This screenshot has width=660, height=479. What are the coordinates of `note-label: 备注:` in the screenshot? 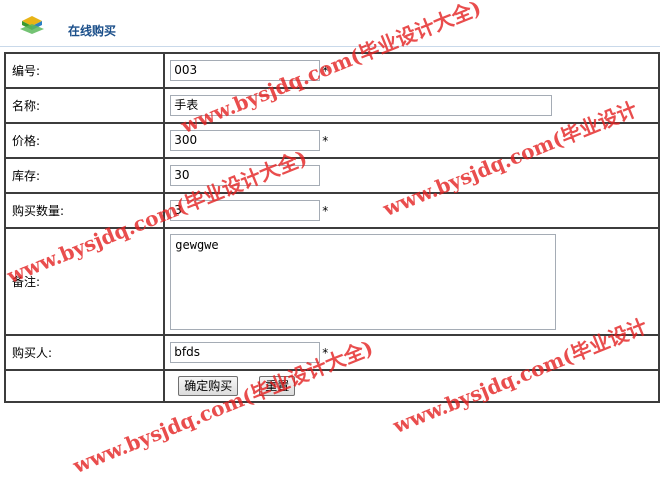 It's located at (84, 281).